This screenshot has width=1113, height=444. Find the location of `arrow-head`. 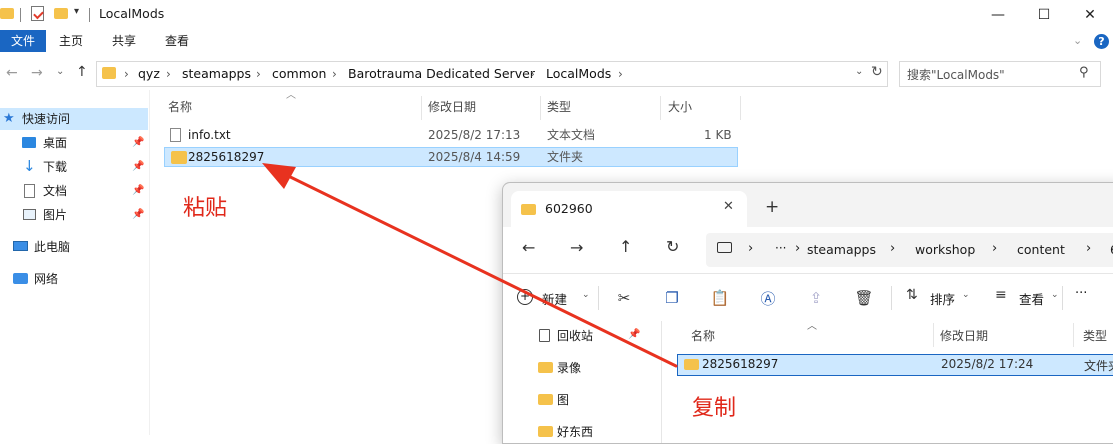

arrow-head is located at coordinates (279, 176).